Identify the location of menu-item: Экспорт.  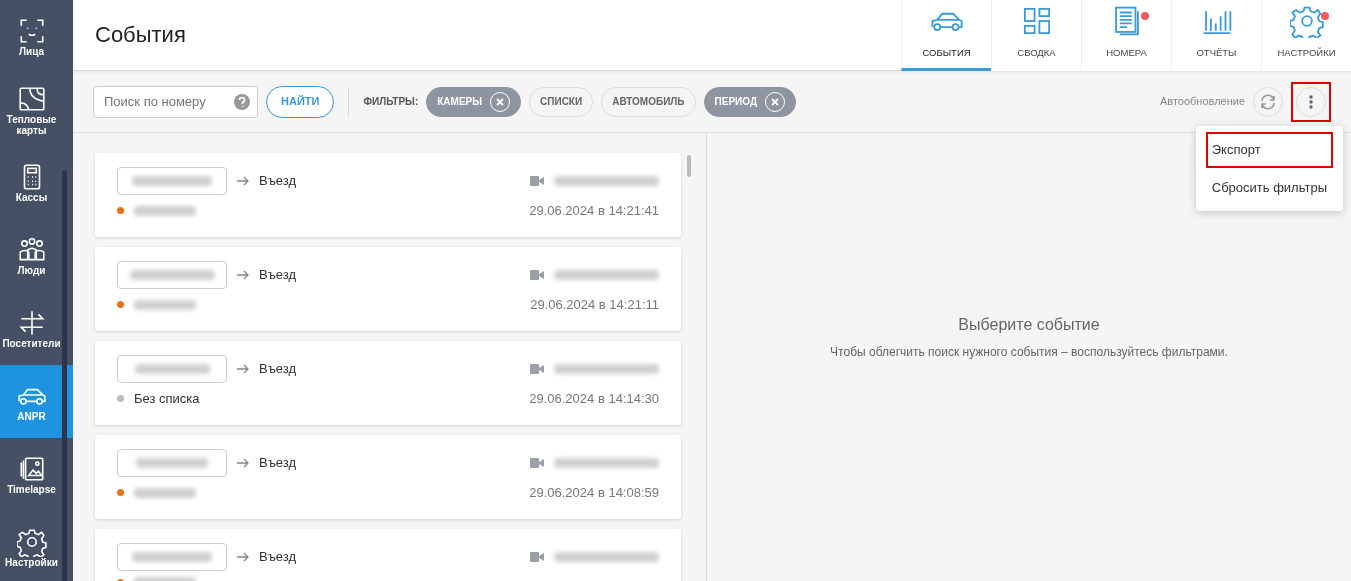
(1269, 150).